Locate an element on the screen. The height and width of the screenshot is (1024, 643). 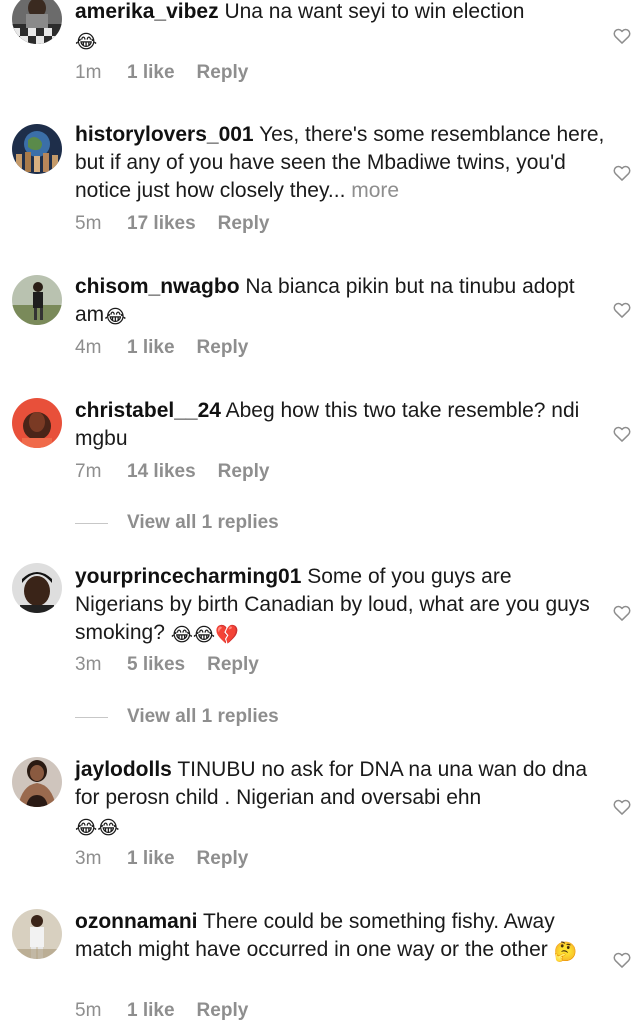
comment-likes: 14 likes is located at coordinates (161, 472).